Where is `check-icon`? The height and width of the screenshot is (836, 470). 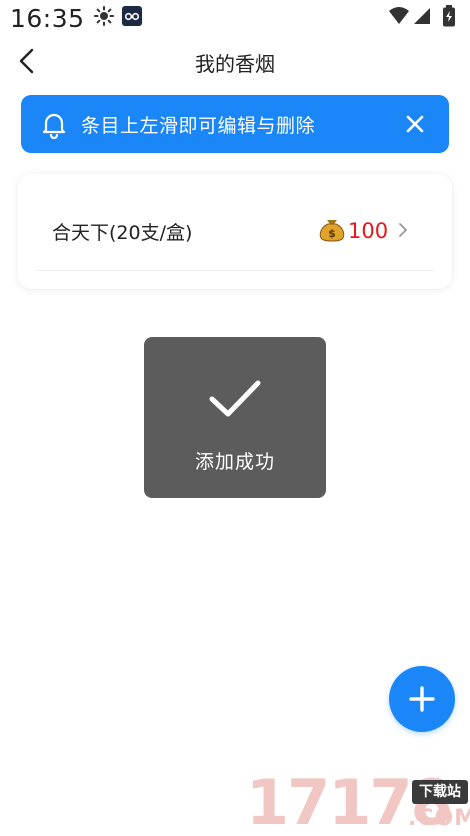 check-icon is located at coordinates (235, 401).